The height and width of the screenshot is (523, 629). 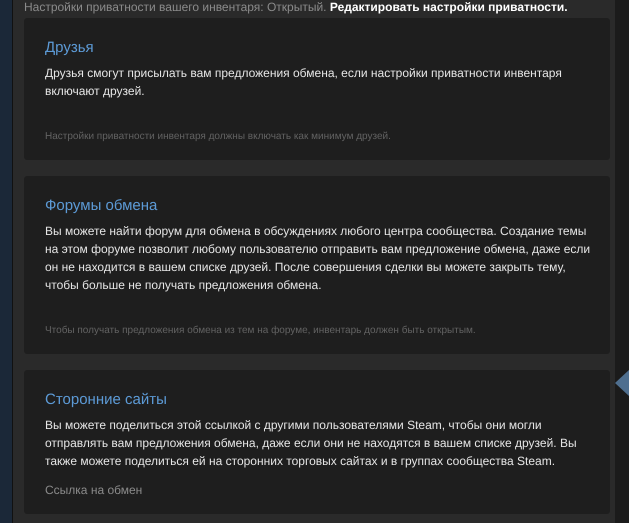 What do you see at coordinates (70, 48) in the screenshot?
I see `section-title: Друзья` at bounding box center [70, 48].